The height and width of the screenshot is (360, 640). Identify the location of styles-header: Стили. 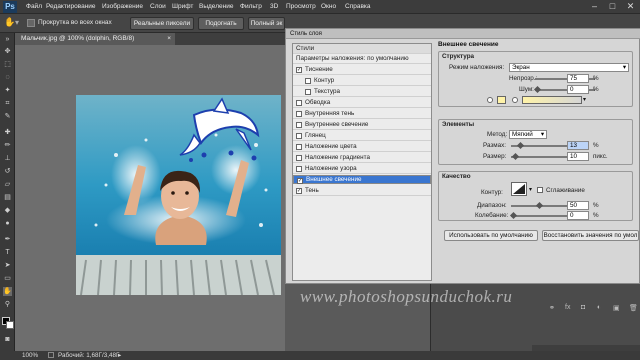
(362, 49).